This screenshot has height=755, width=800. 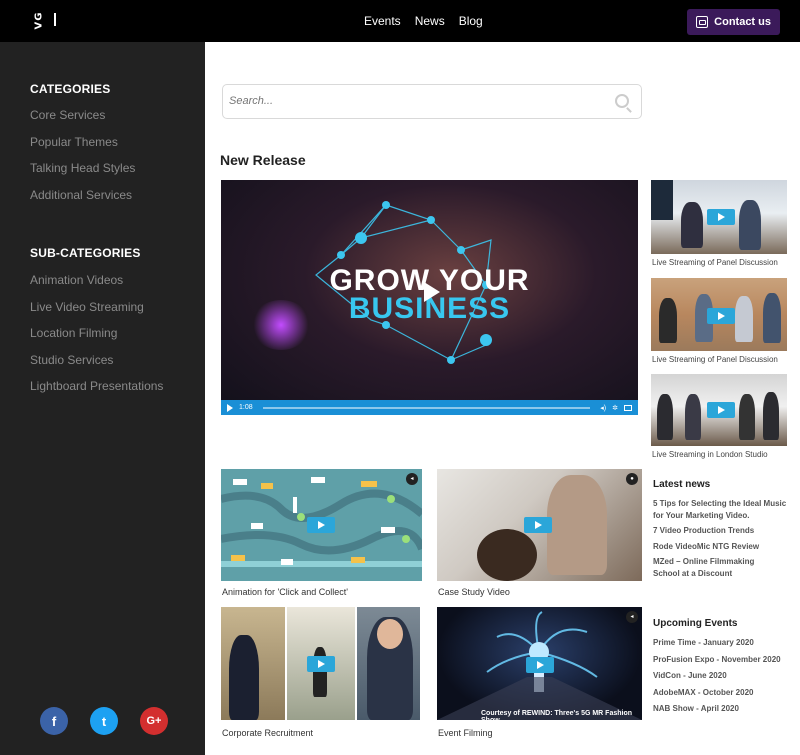 What do you see at coordinates (246, 407) in the screenshot?
I see `video-time: 1:08` at bounding box center [246, 407].